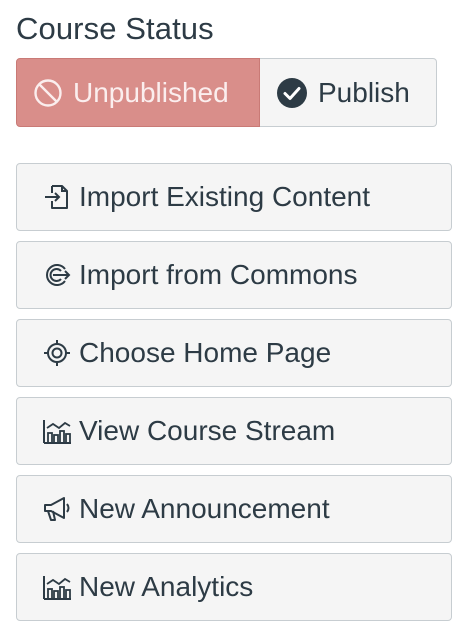  I want to click on publish-button: Publish, so click(348, 92).